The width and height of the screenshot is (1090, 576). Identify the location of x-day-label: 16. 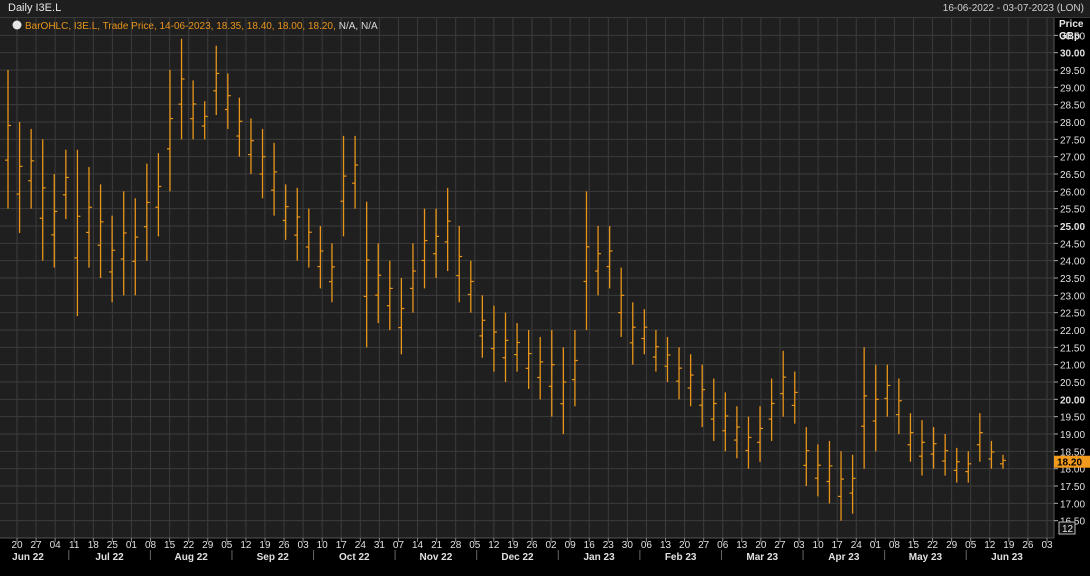
(590, 545).